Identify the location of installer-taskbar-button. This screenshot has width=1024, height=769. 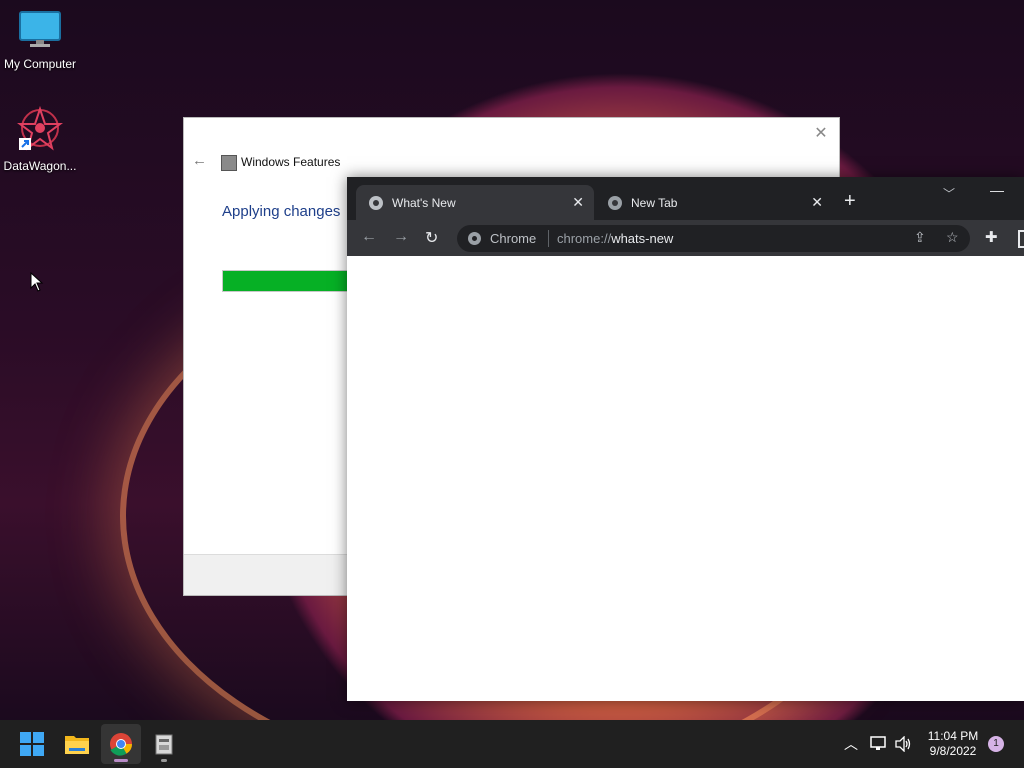
(164, 744).